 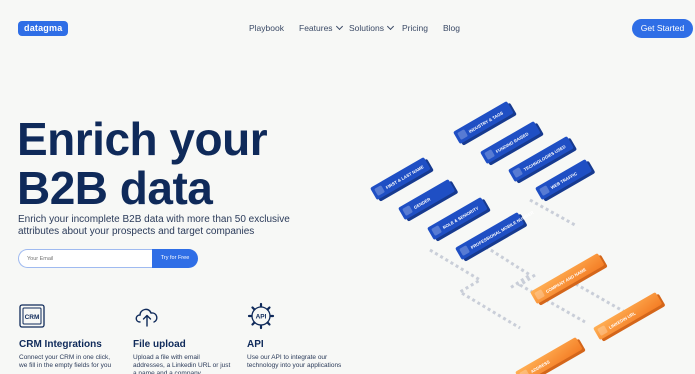 I want to click on nav-item-label: Solutions, so click(x=366, y=28).